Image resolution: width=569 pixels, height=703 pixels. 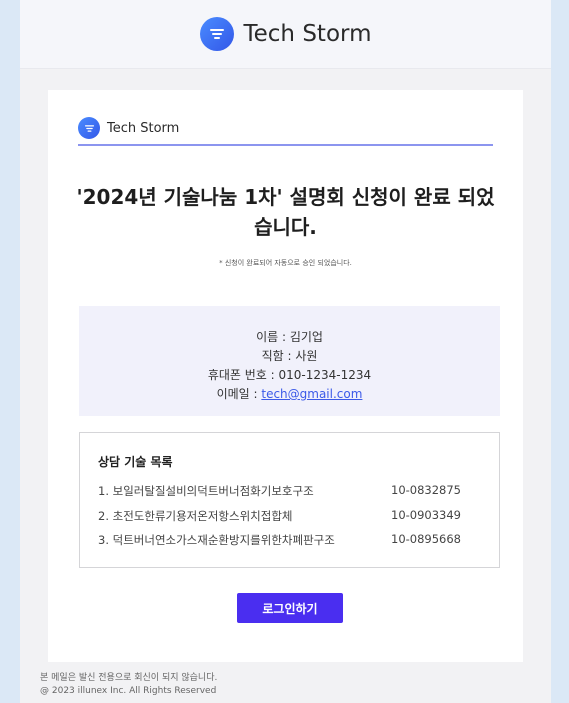 What do you see at coordinates (290, 608) in the screenshot?
I see `login-button: 로그인하기` at bounding box center [290, 608].